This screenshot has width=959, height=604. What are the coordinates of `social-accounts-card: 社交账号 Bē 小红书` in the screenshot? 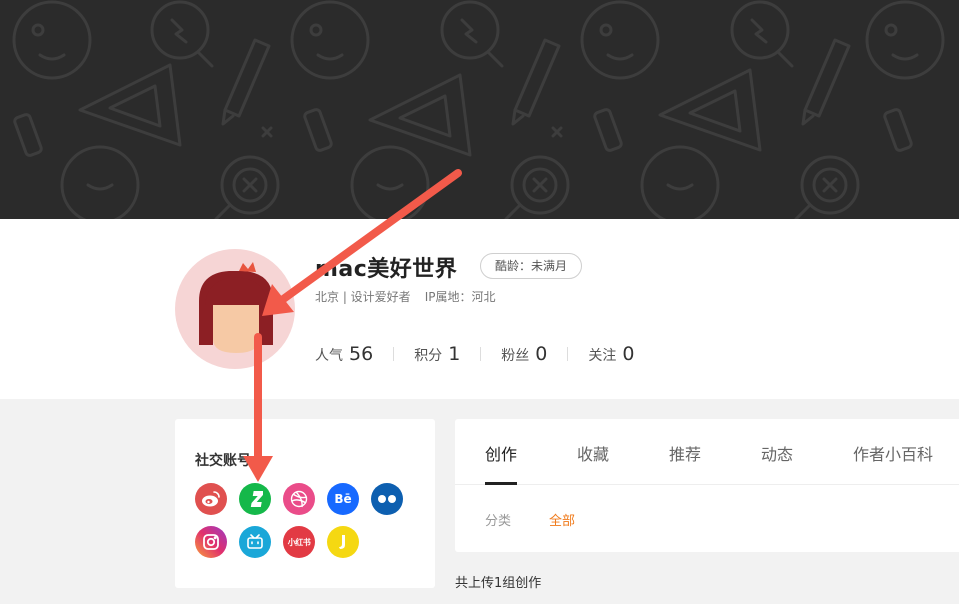 It's located at (305, 503).